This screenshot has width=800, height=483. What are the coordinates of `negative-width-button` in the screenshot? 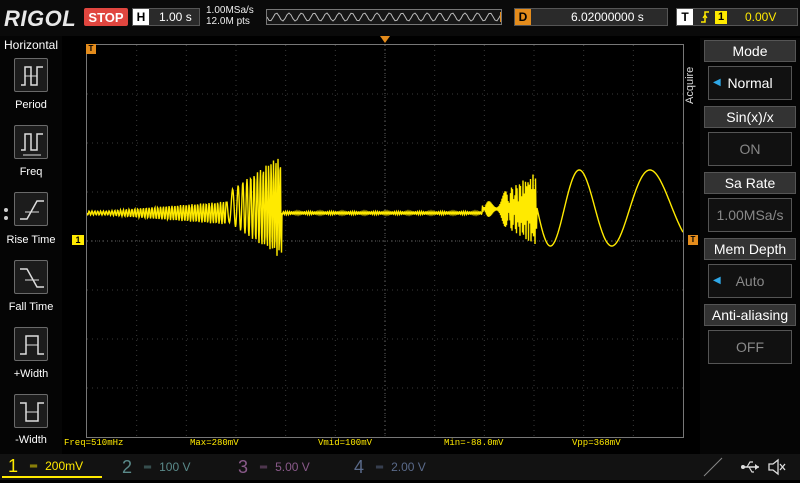 It's located at (31, 411).